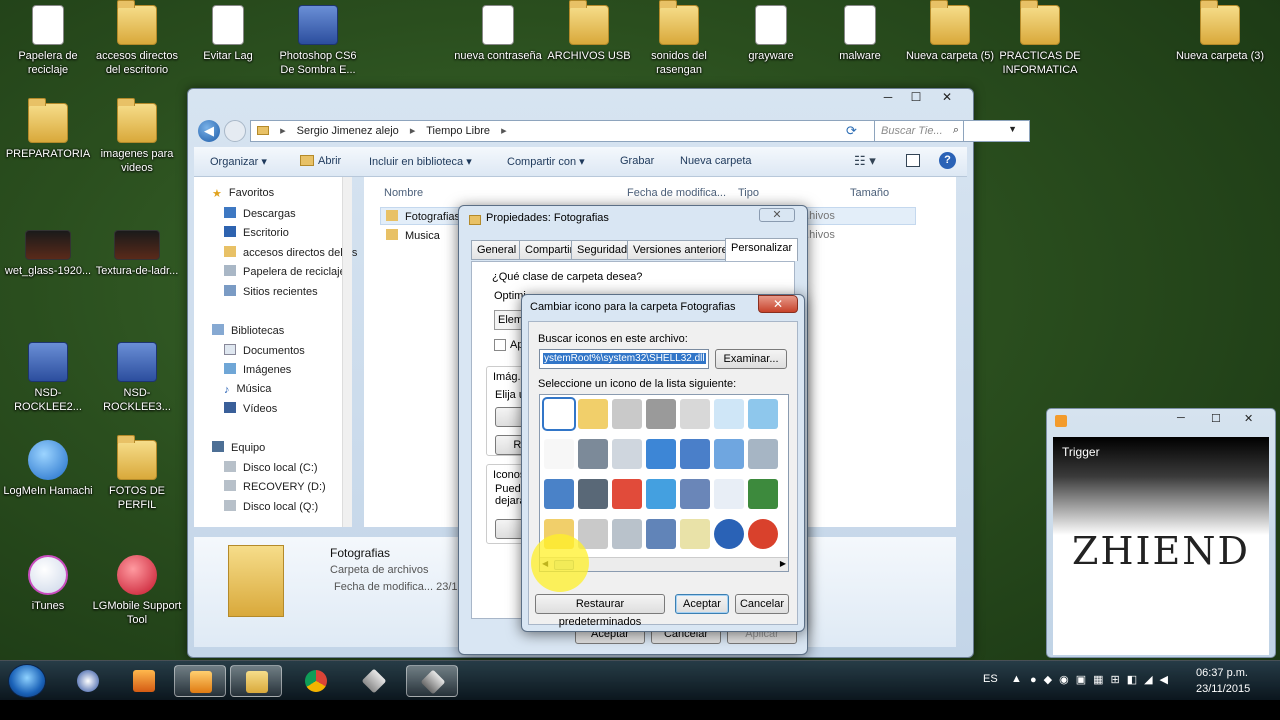 This screenshot has width=1280, height=720. Describe the element at coordinates (137, 591) in the screenshot. I see `desktop-icon-item: LGMobile Support Tool` at that location.